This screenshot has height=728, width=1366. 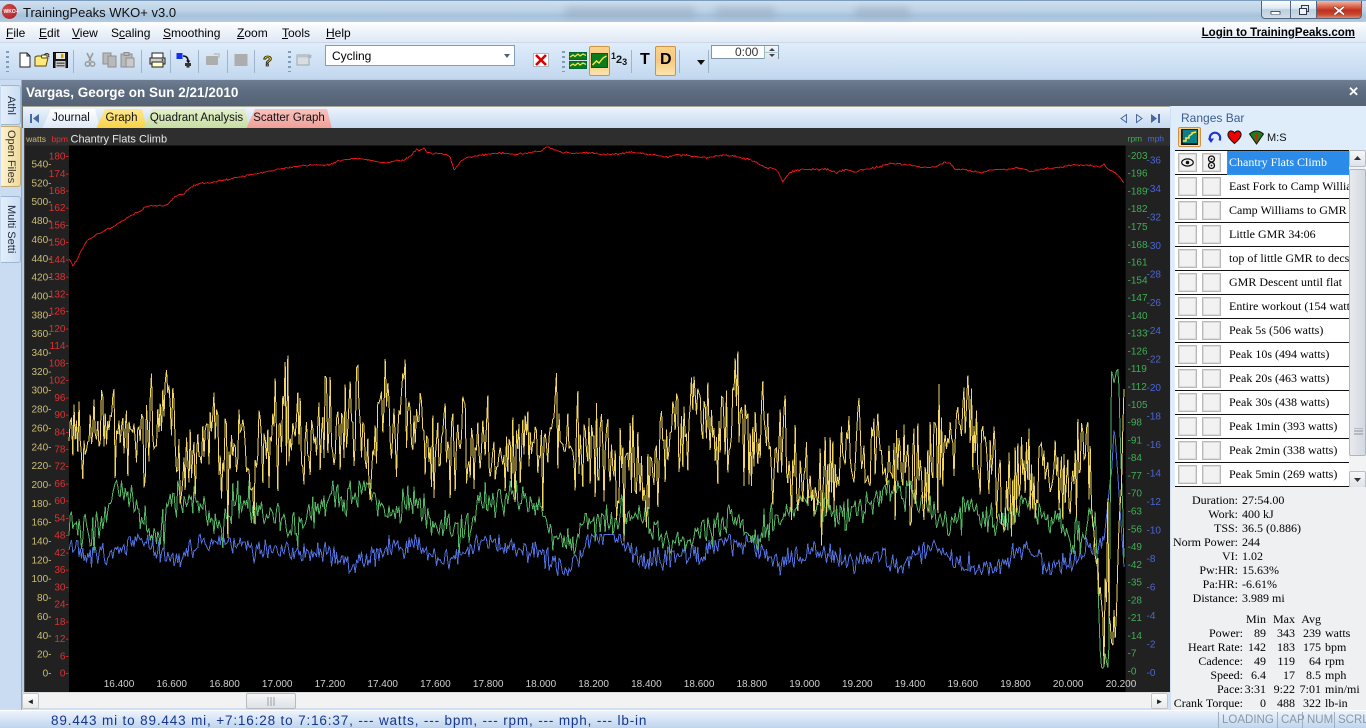 What do you see at coordinates (61, 639) in the screenshot?
I see `svg-text: 12-` at bounding box center [61, 639].